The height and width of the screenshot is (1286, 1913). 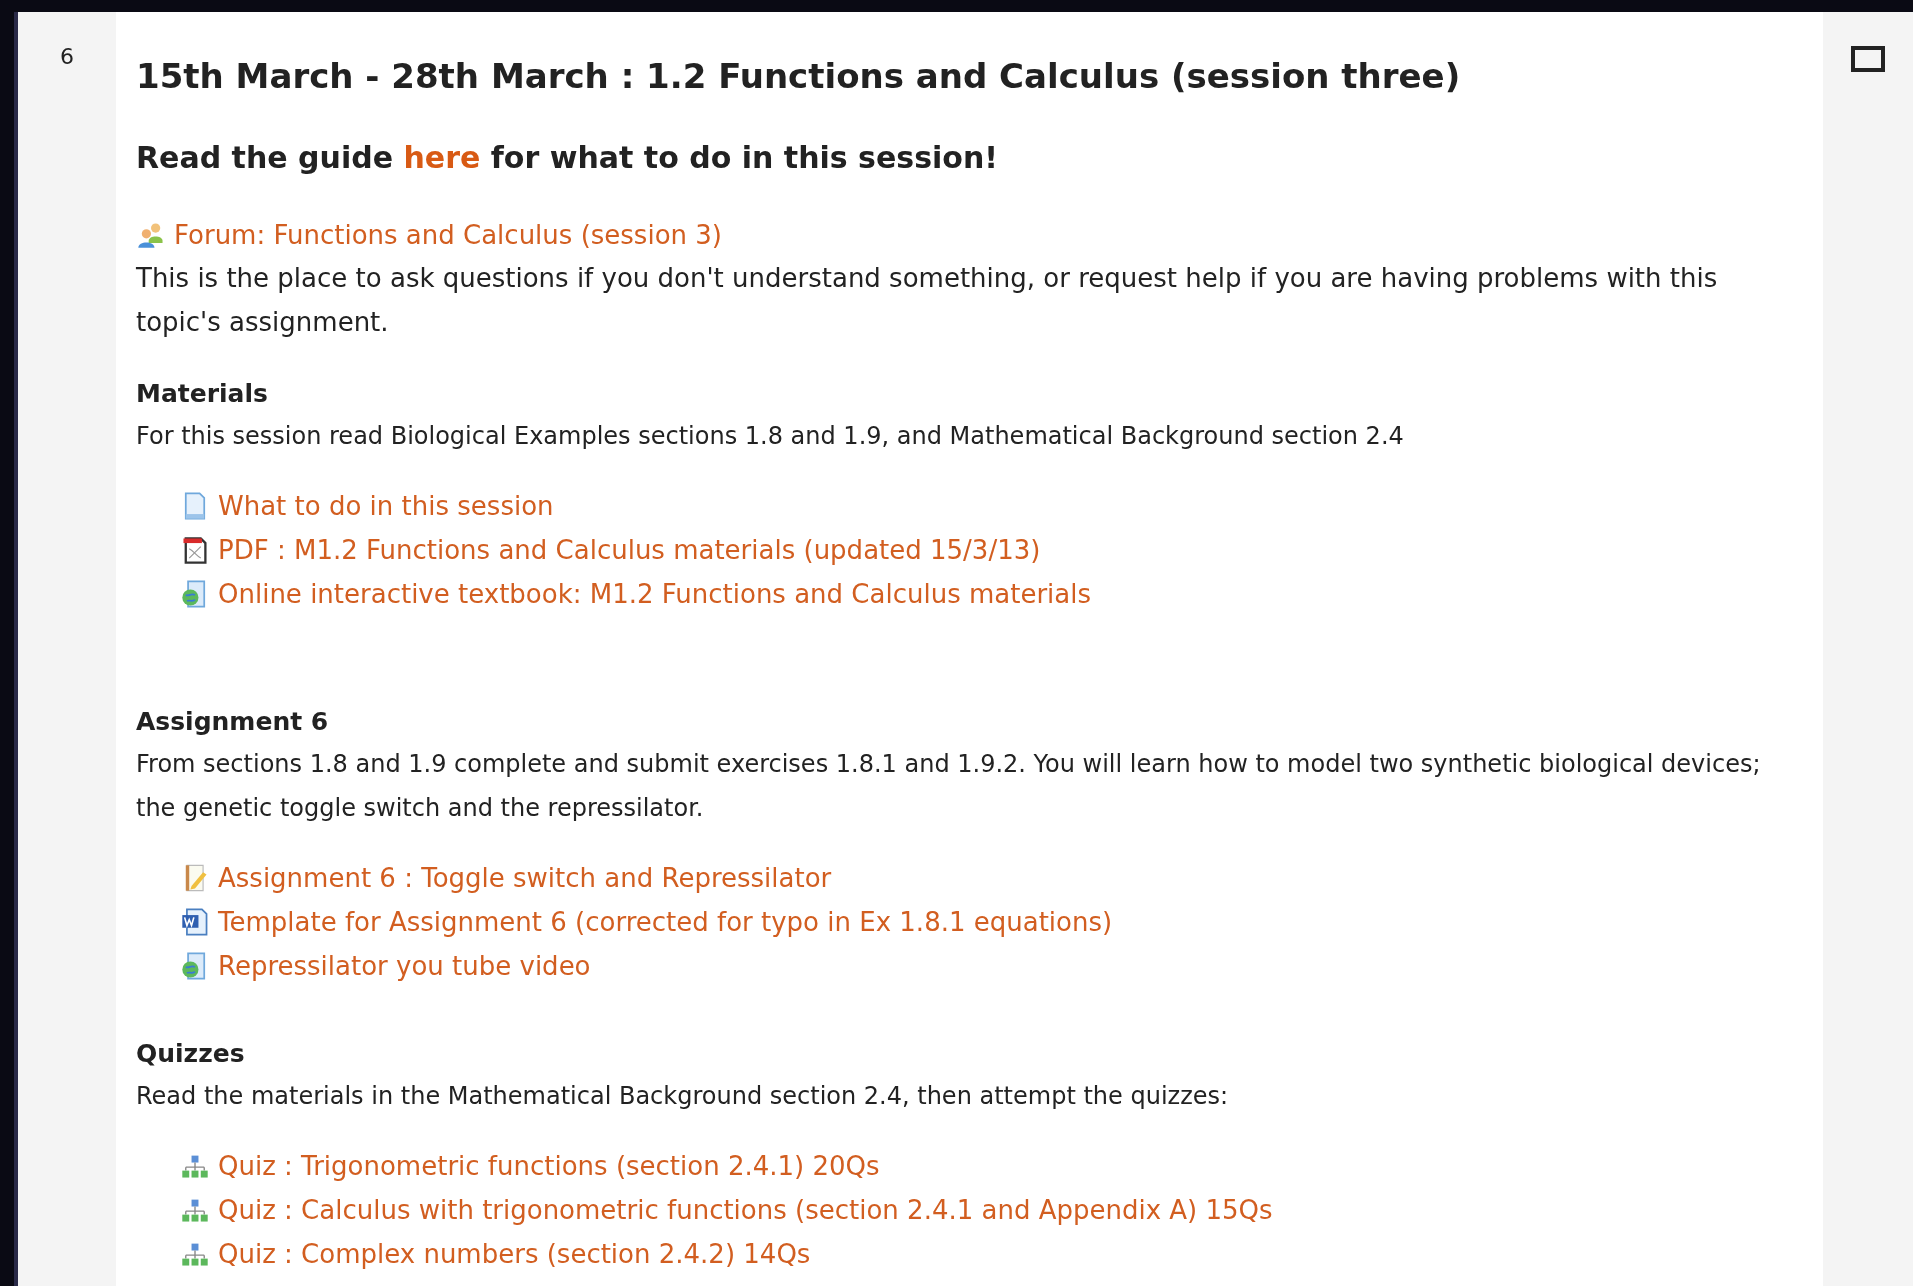 I want to click on resource-link: Template for Assignment 6 (corrected for typo in Ex 1.8.1 equations), so click(x=665, y=922).